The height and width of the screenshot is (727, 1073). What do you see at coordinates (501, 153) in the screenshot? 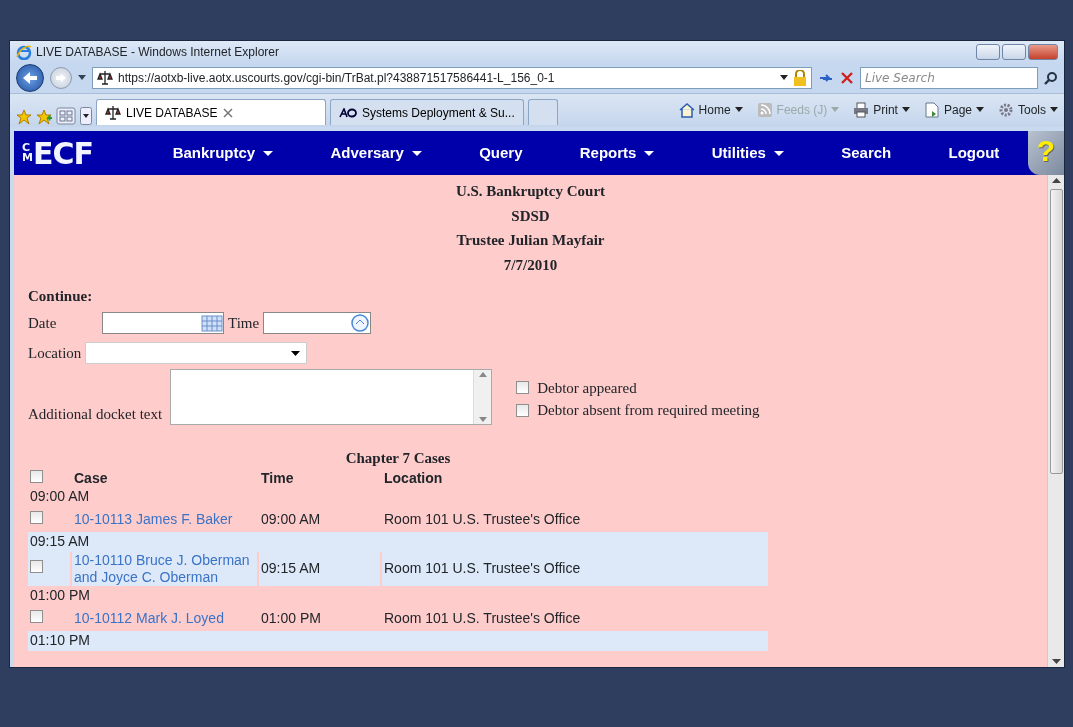
I see `menu-link: Query` at bounding box center [501, 153].